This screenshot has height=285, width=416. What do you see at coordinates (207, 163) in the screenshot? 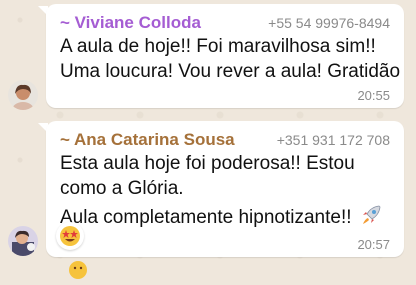
I see `message-text-line: Esta aula hoje foi poderosa!! Estou` at bounding box center [207, 163].